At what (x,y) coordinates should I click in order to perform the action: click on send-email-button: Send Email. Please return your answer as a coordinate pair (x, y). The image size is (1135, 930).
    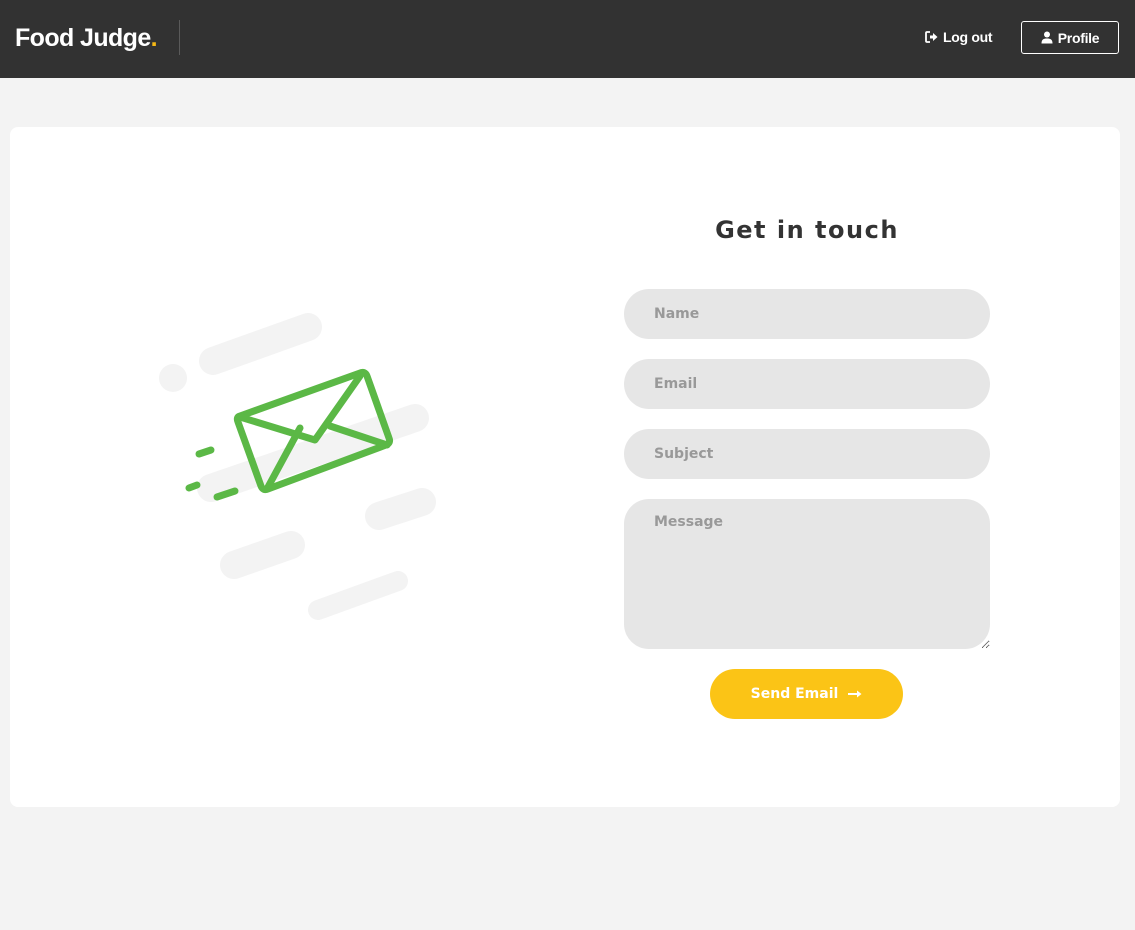
    Looking at the image, I should click on (806, 694).